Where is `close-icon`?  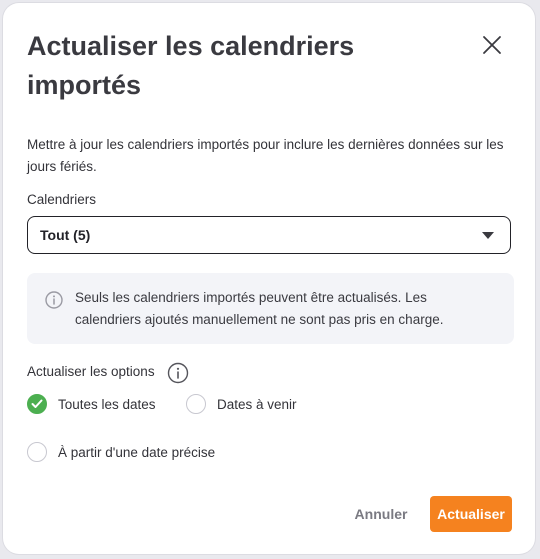
close-icon is located at coordinates (492, 45).